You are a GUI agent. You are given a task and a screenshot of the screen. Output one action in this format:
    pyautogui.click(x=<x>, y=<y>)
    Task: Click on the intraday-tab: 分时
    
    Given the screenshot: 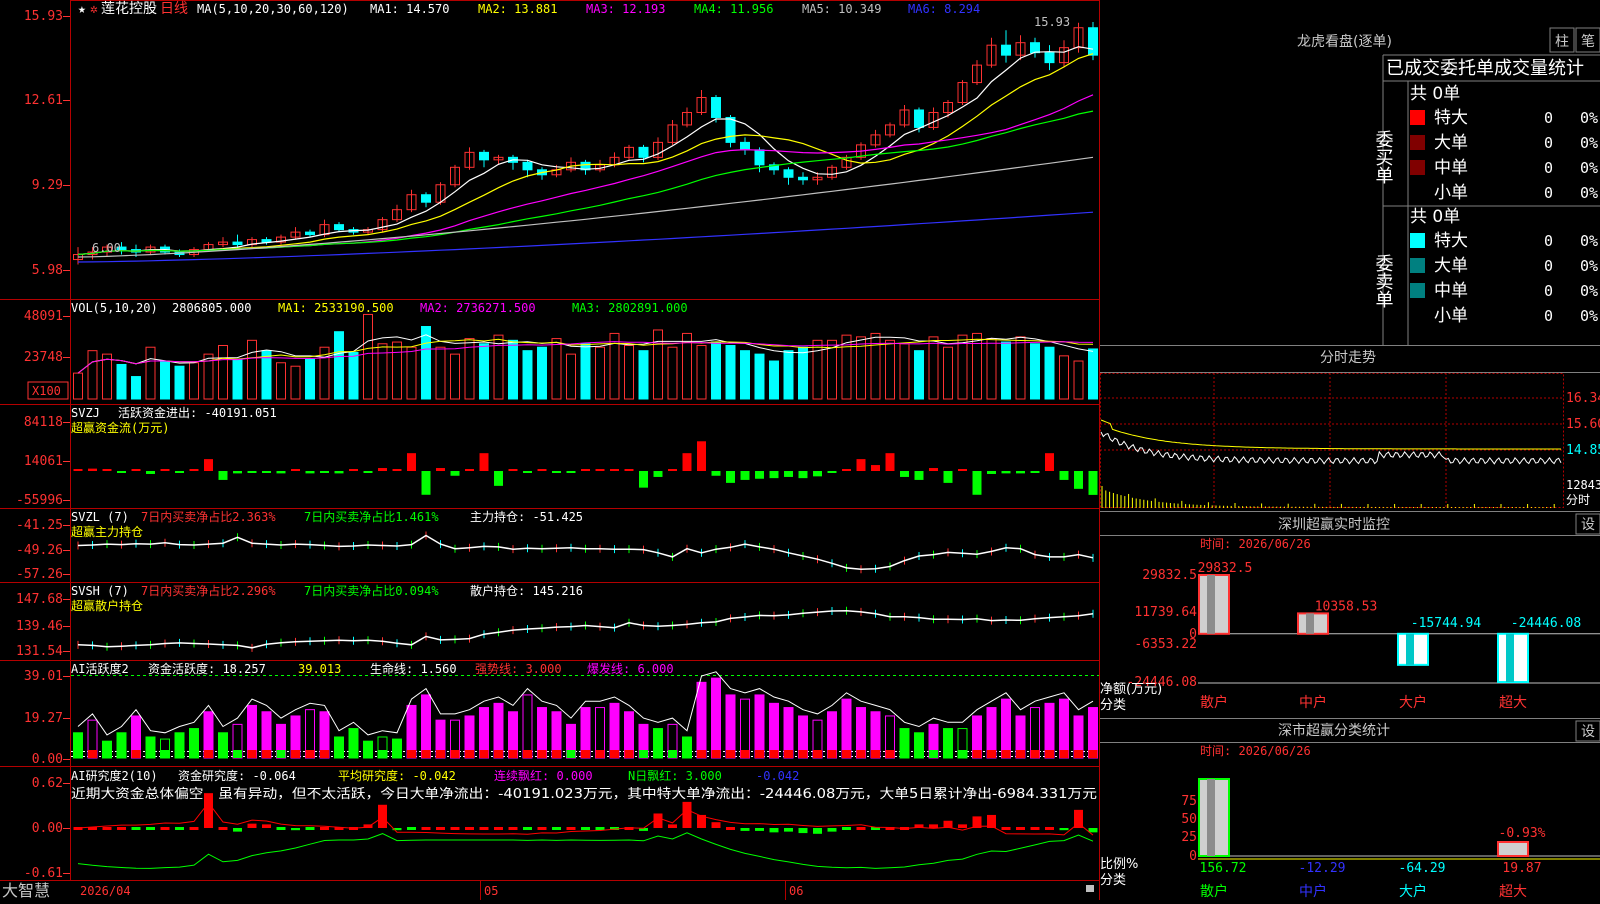 What is the action you would take?
    pyautogui.click(x=1578, y=500)
    